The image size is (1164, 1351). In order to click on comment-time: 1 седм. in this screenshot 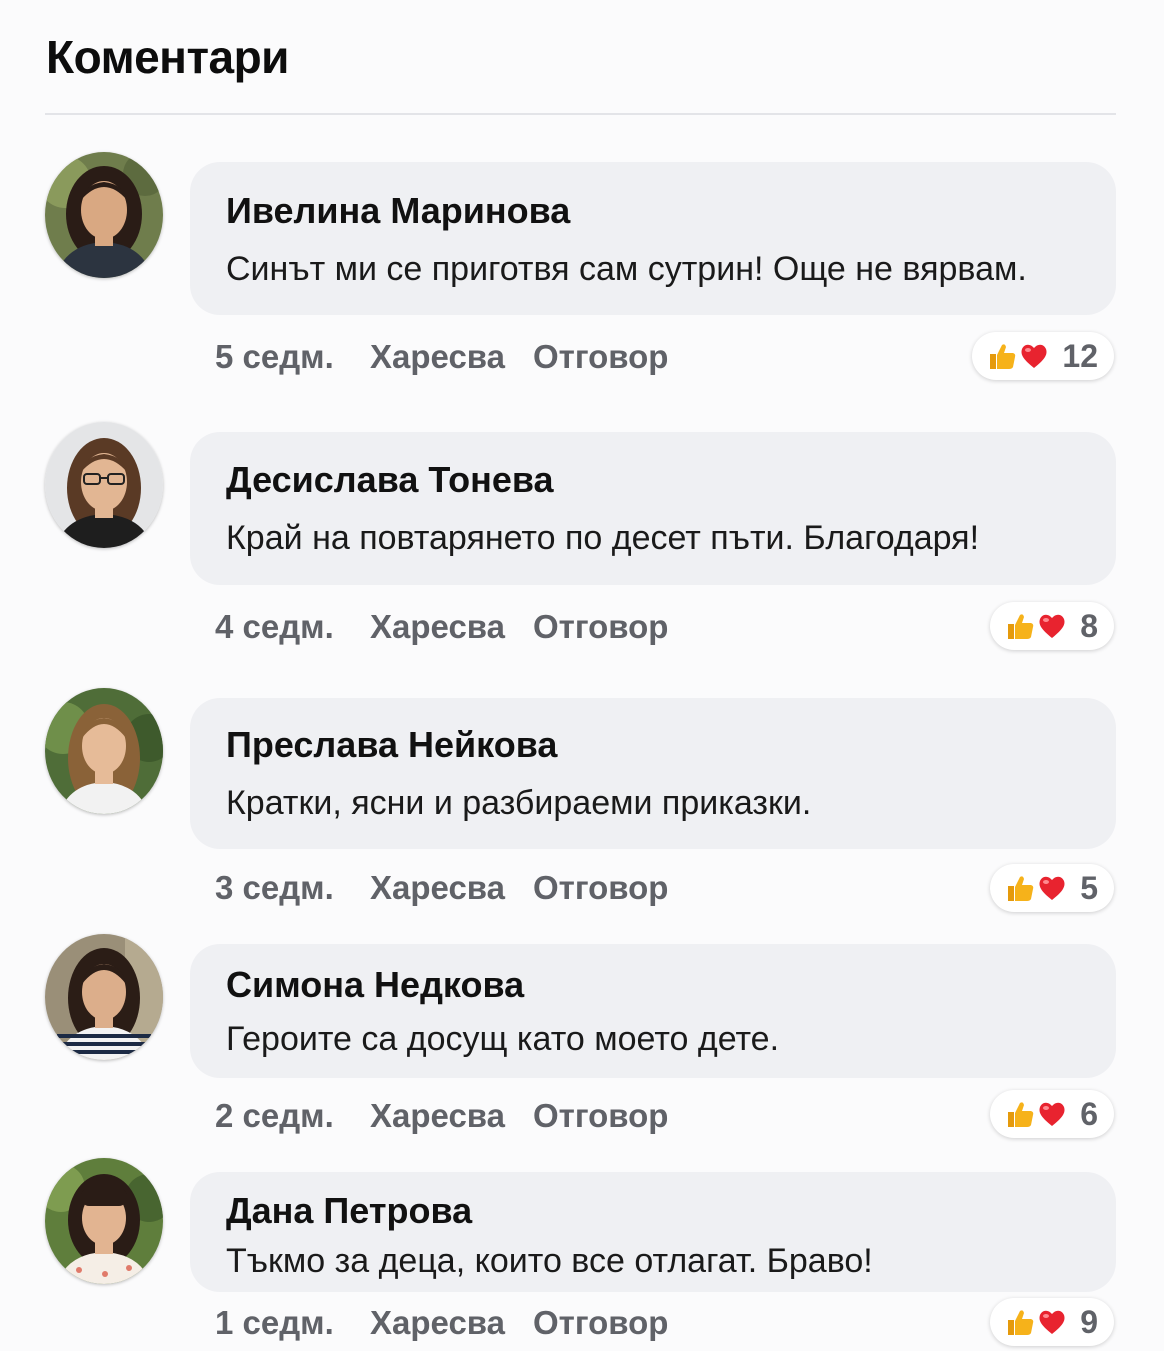, I will do `click(274, 1323)`.